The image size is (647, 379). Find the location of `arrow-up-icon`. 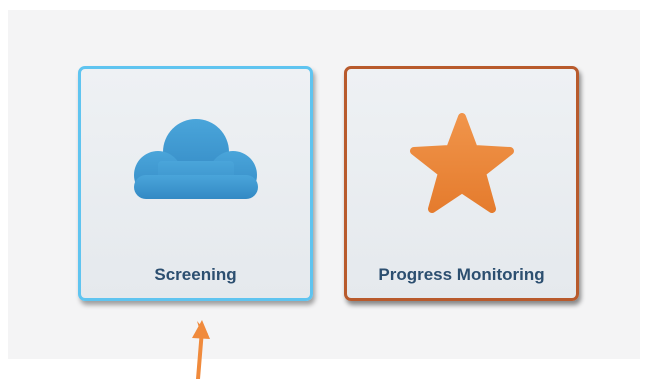

arrow-up-icon is located at coordinates (201, 349).